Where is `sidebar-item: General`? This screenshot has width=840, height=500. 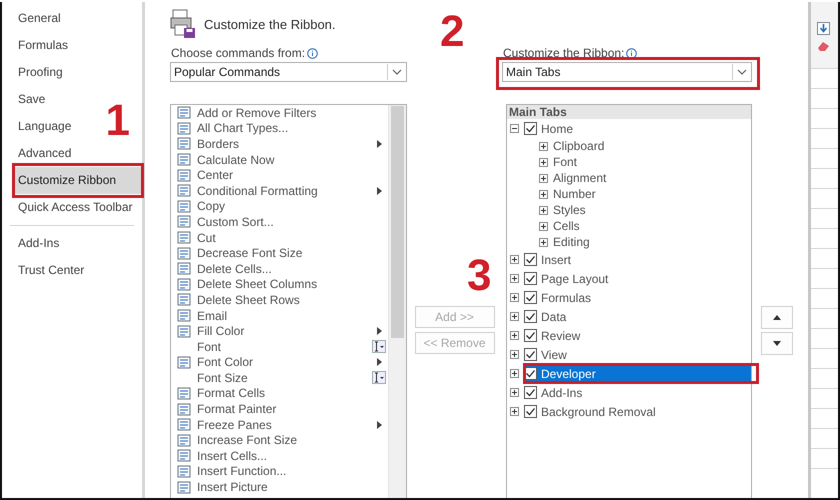
sidebar-item: General is located at coordinates (34, 18).